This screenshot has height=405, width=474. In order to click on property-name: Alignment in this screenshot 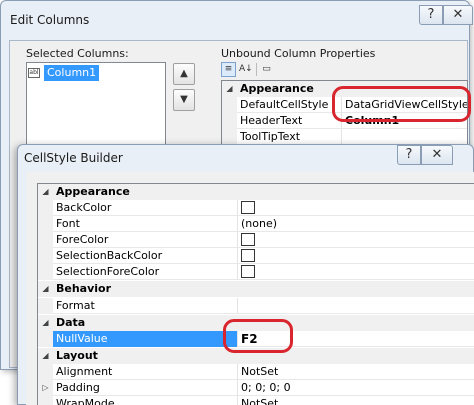, I will do `click(145, 372)`.